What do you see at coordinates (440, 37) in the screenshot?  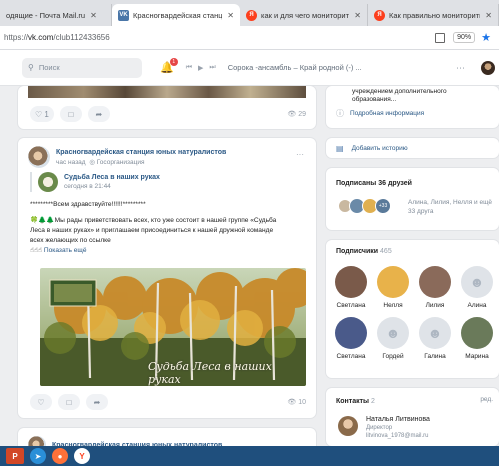 I see `reader-mode-icon` at bounding box center [440, 37].